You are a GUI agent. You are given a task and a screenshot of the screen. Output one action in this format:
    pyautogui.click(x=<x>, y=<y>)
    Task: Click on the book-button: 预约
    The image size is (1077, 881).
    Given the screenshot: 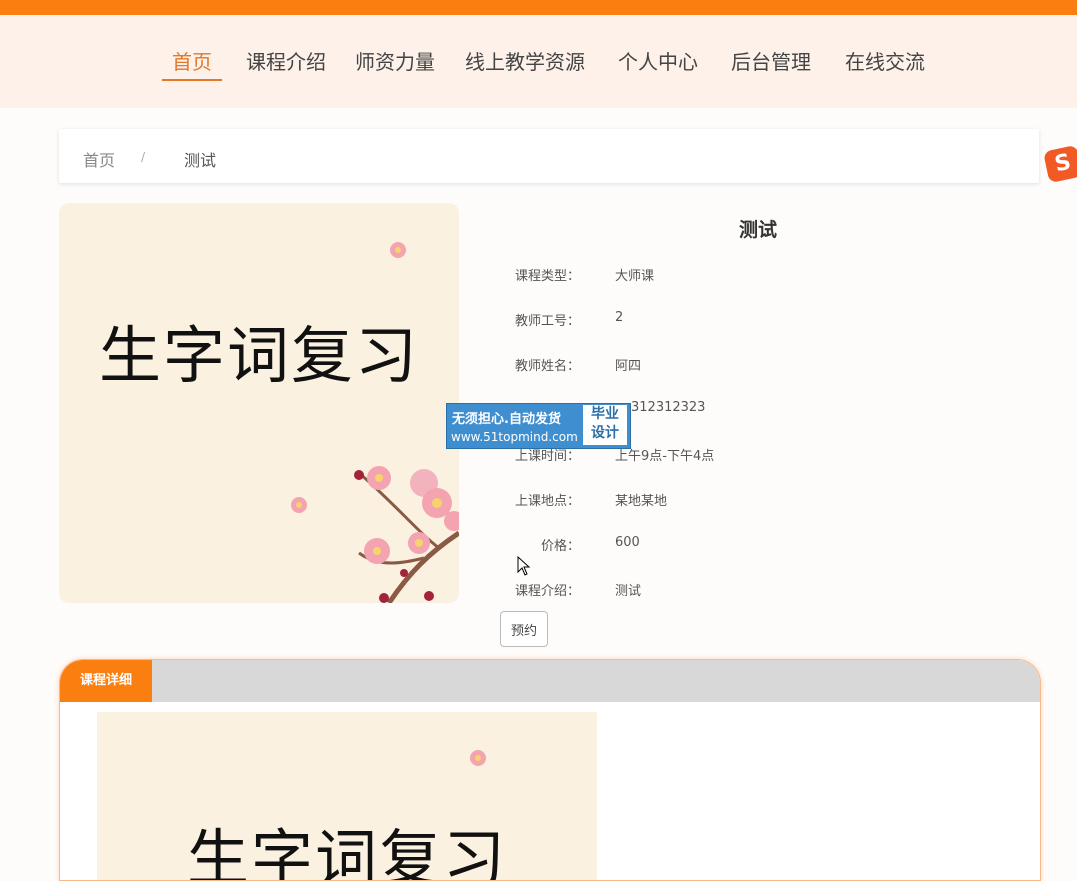 What is the action you would take?
    pyautogui.click(x=524, y=629)
    